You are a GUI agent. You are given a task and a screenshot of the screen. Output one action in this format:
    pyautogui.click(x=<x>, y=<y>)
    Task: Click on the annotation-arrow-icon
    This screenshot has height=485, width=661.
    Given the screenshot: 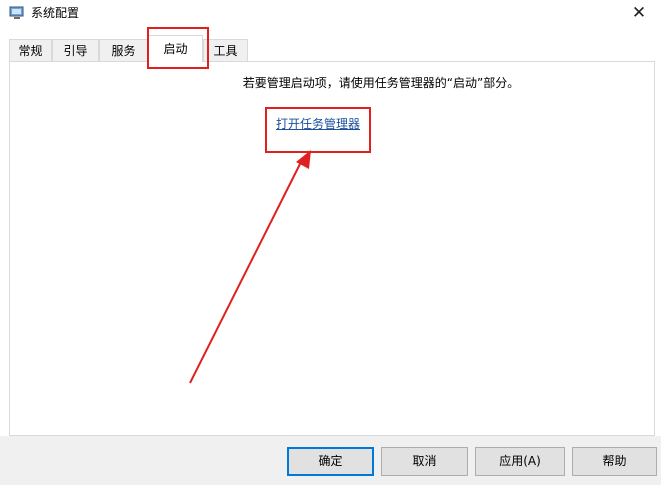 What is the action you would take?
    pyautogui.click(x=250, y=267)
    